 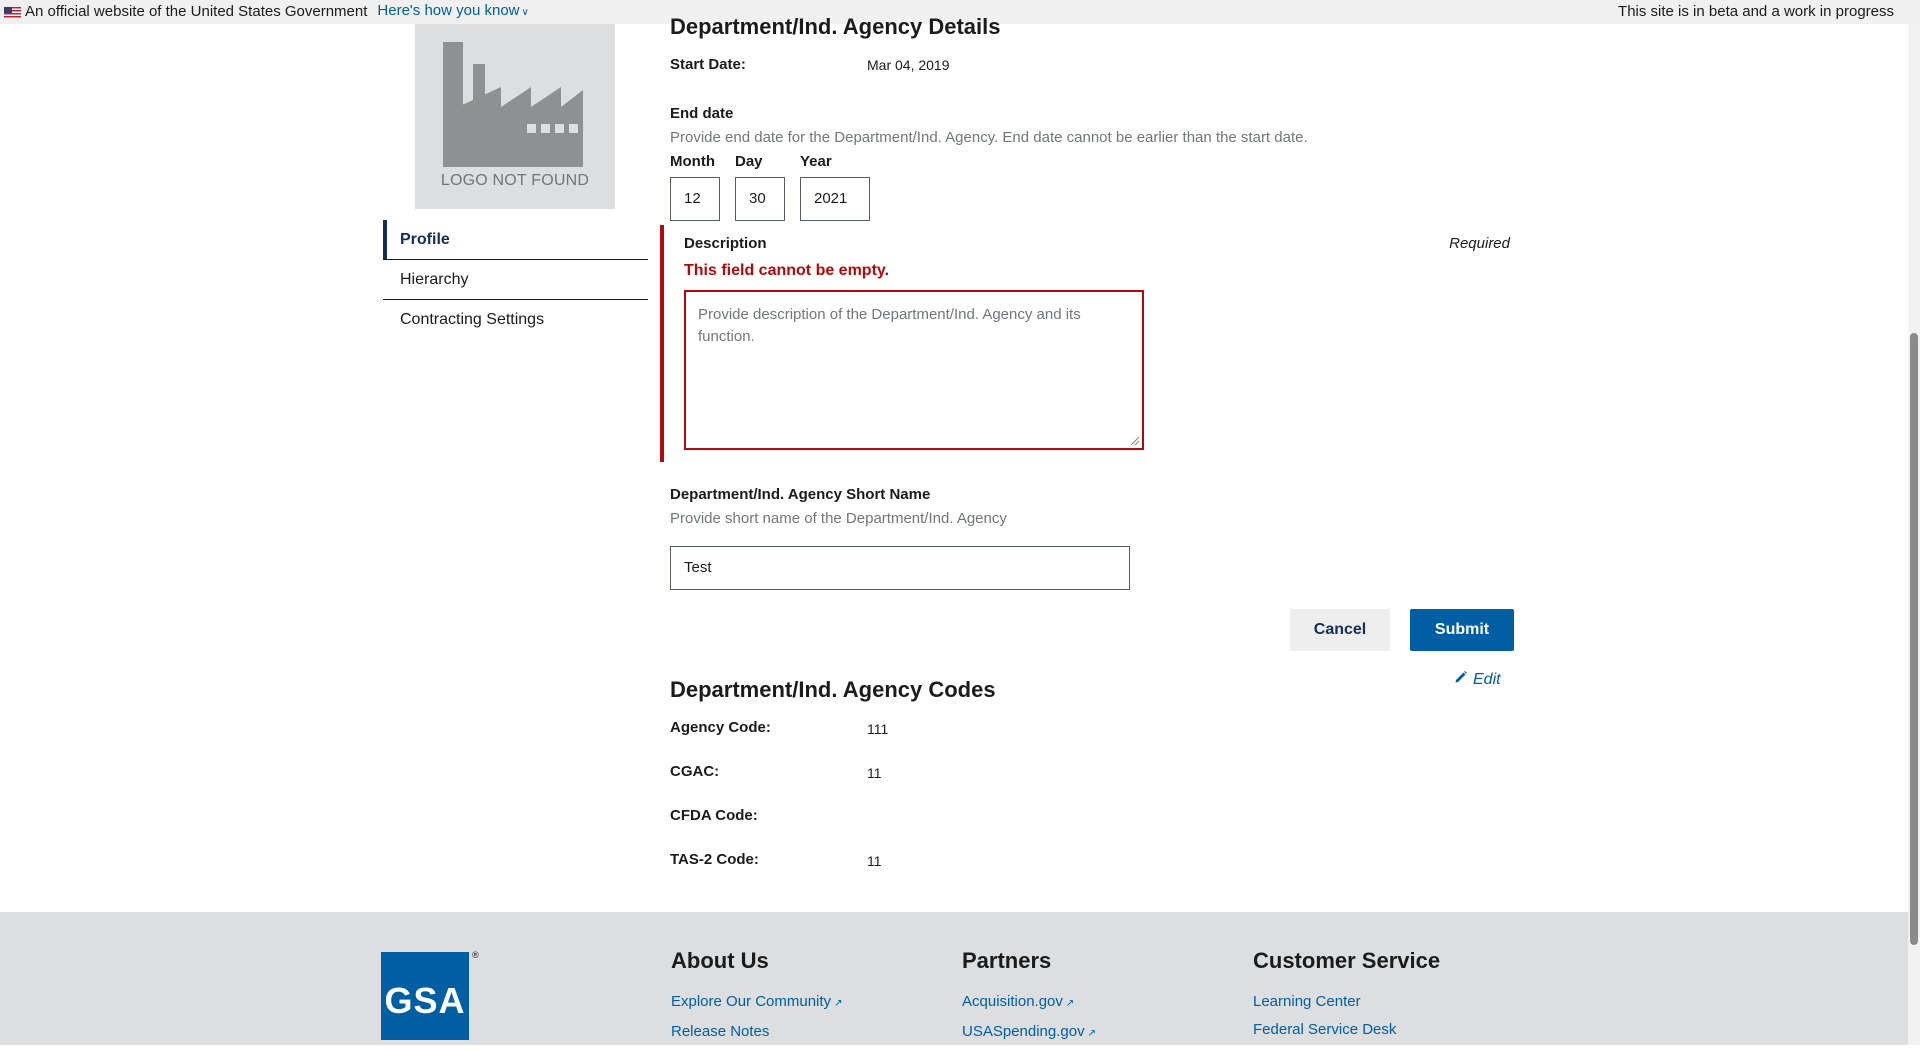 I want to click on federal-service-desk-link: Federal Service Desk, so click(x=1346, y=1030).